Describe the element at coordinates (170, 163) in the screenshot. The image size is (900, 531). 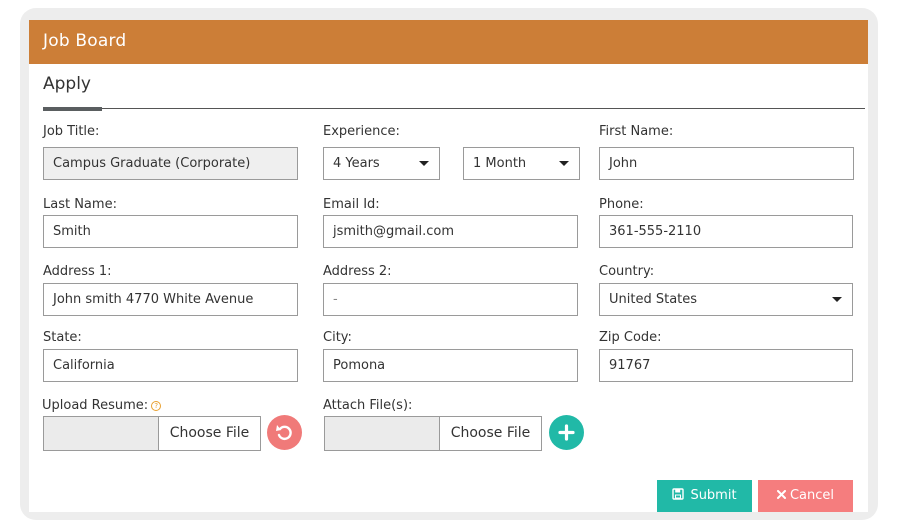
I see `job-title-field: Campus Graduate (Corporate)` at that location.